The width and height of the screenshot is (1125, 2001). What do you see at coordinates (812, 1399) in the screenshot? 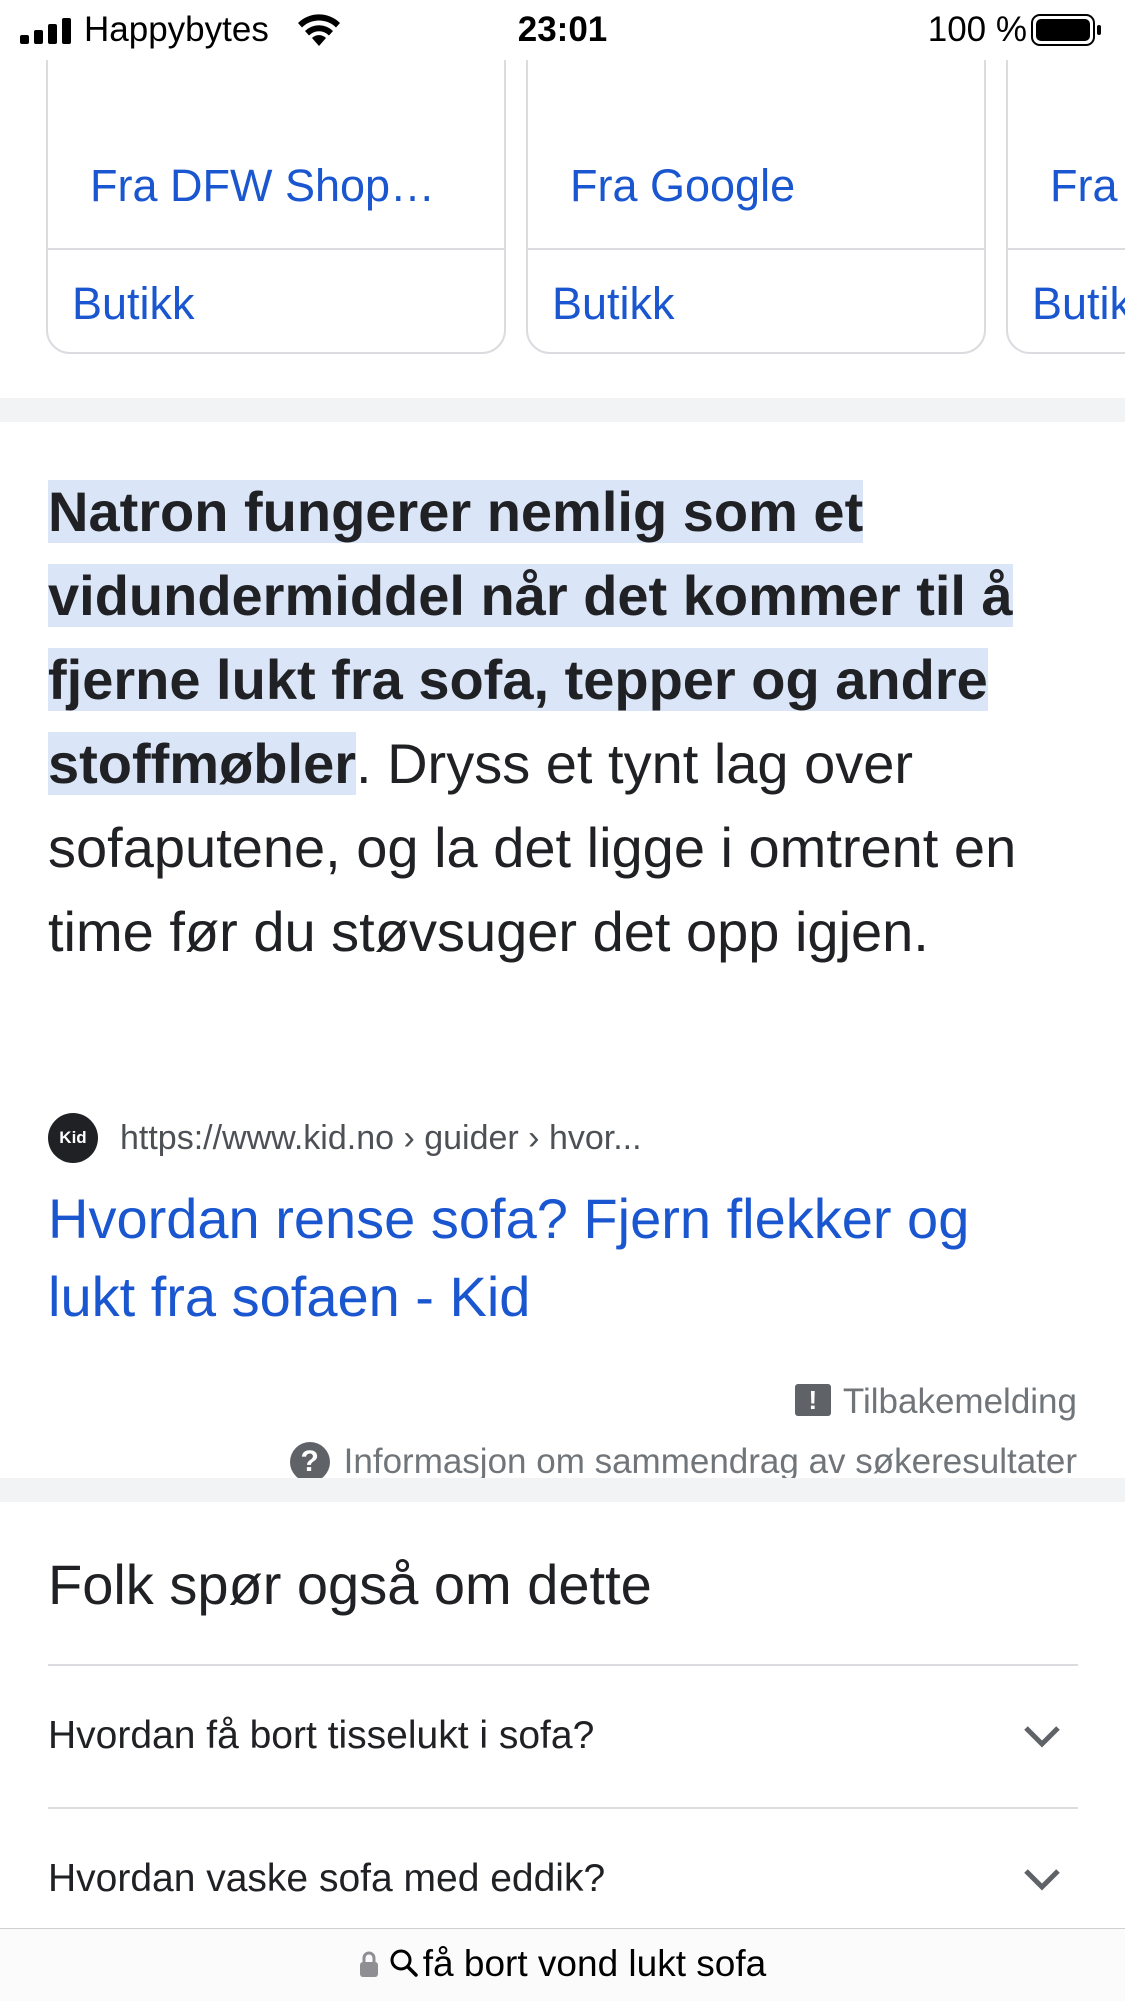
I see `feedback-icon: !` at bounding box center [812, 1399].